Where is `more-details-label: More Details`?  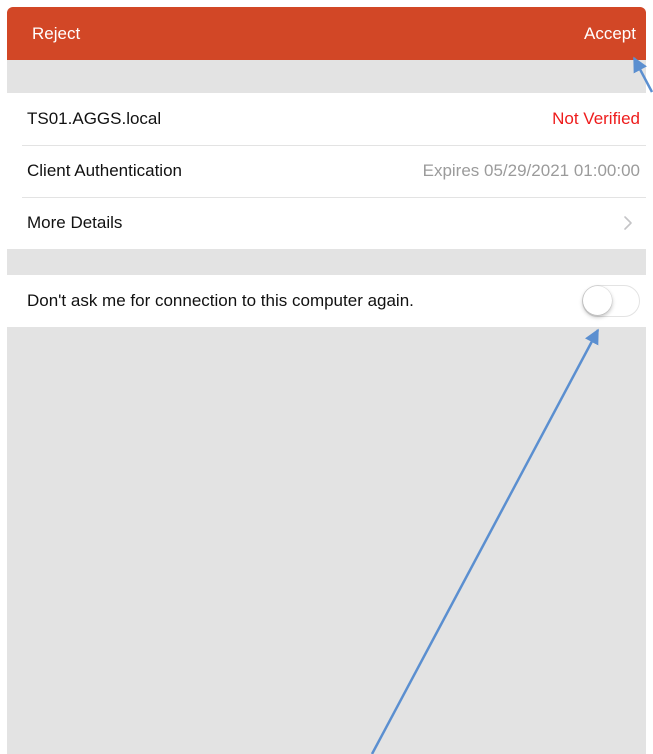 more-details-label: More Details is located at coordinates (75, 222).